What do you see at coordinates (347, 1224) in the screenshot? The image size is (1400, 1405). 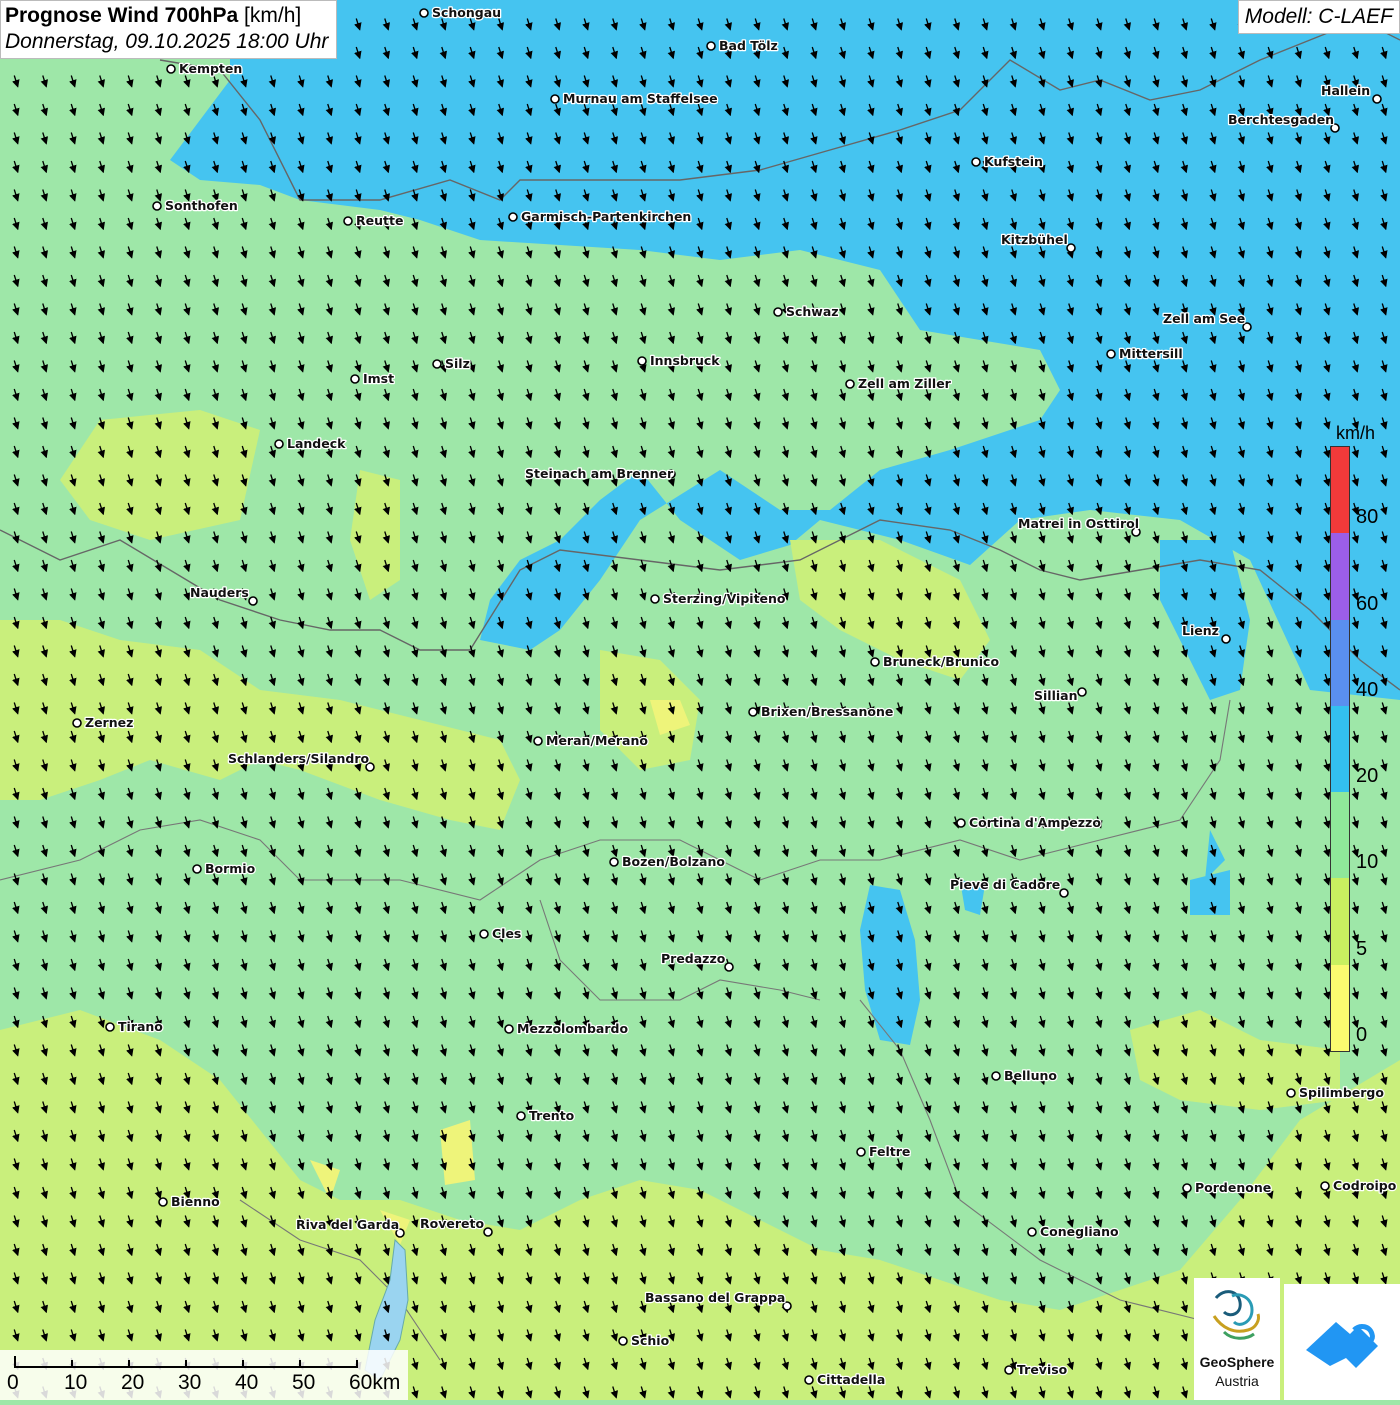 I see `city-label: Riva del Garda` at bounding box center [347, 1224].